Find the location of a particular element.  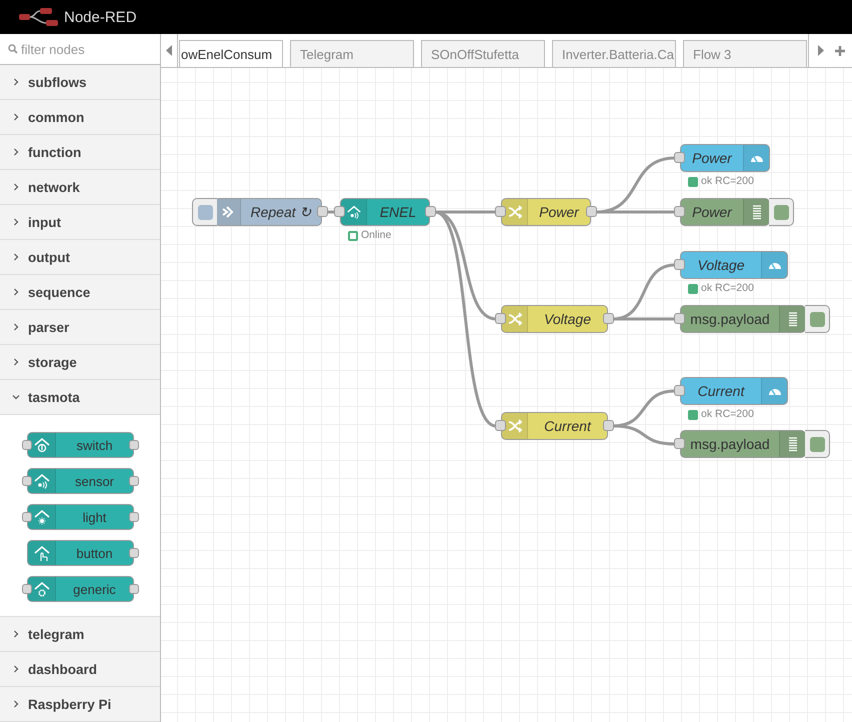

house-power-icon is located at coordinates (41, 445).